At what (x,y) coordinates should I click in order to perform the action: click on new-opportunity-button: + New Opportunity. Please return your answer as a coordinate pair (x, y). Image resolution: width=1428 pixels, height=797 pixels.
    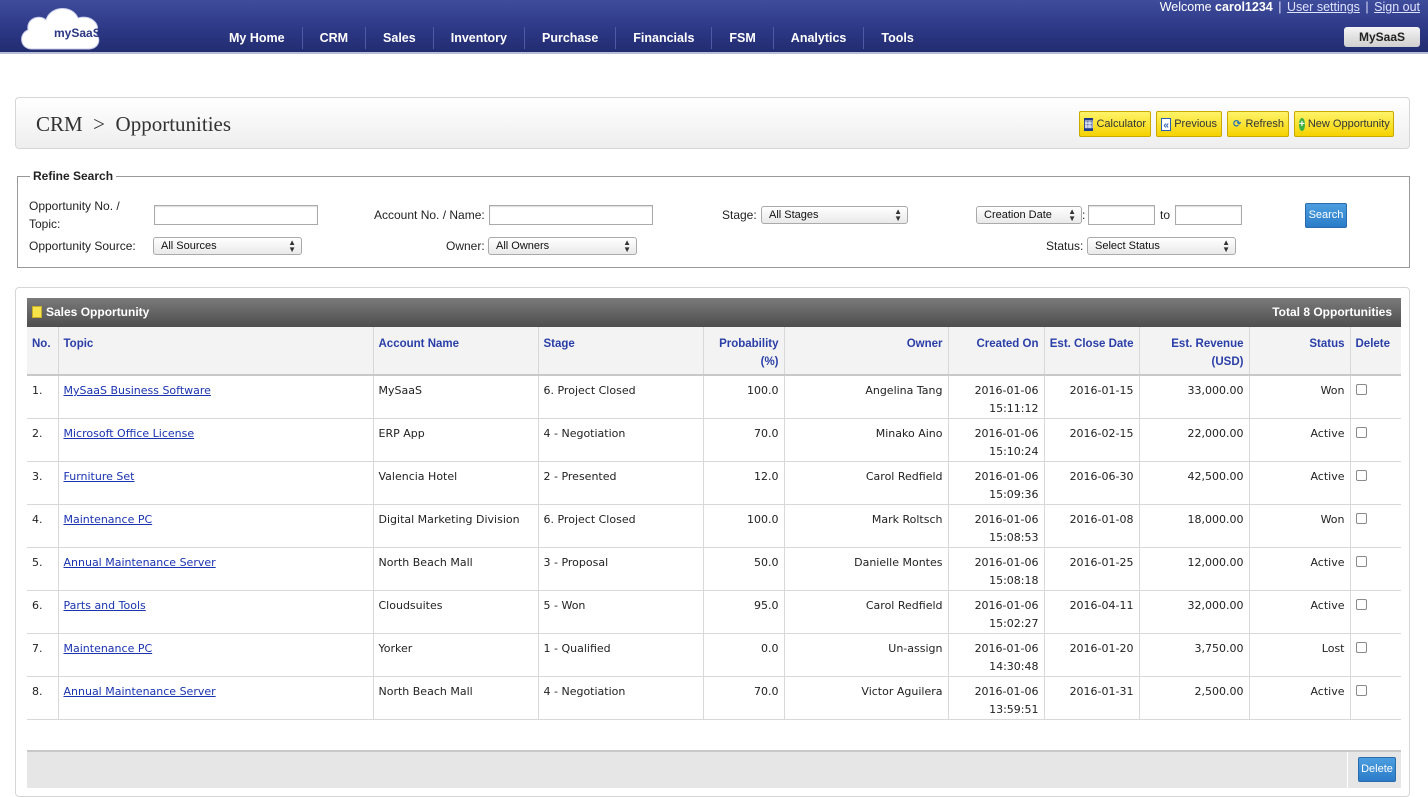
    Looking at the image, I should click on (1344, 124).